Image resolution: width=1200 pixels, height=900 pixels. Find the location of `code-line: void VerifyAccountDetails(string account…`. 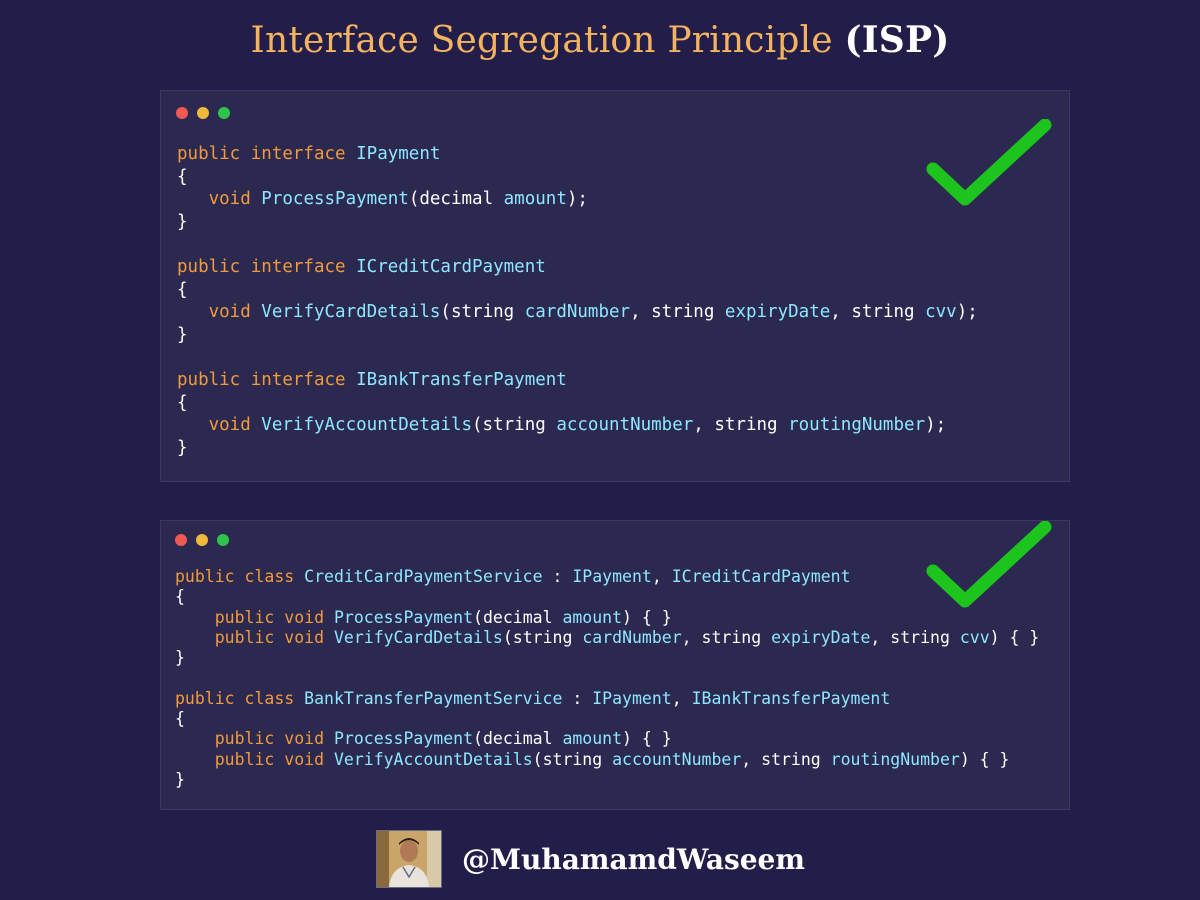

code-line: void VerifyAccountDetails(string account… is located at coordinates (577, 425).